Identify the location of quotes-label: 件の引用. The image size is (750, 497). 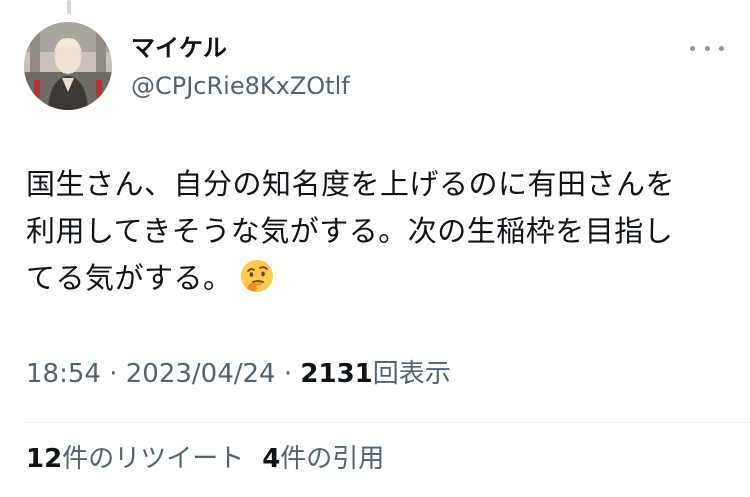
(332, 459).